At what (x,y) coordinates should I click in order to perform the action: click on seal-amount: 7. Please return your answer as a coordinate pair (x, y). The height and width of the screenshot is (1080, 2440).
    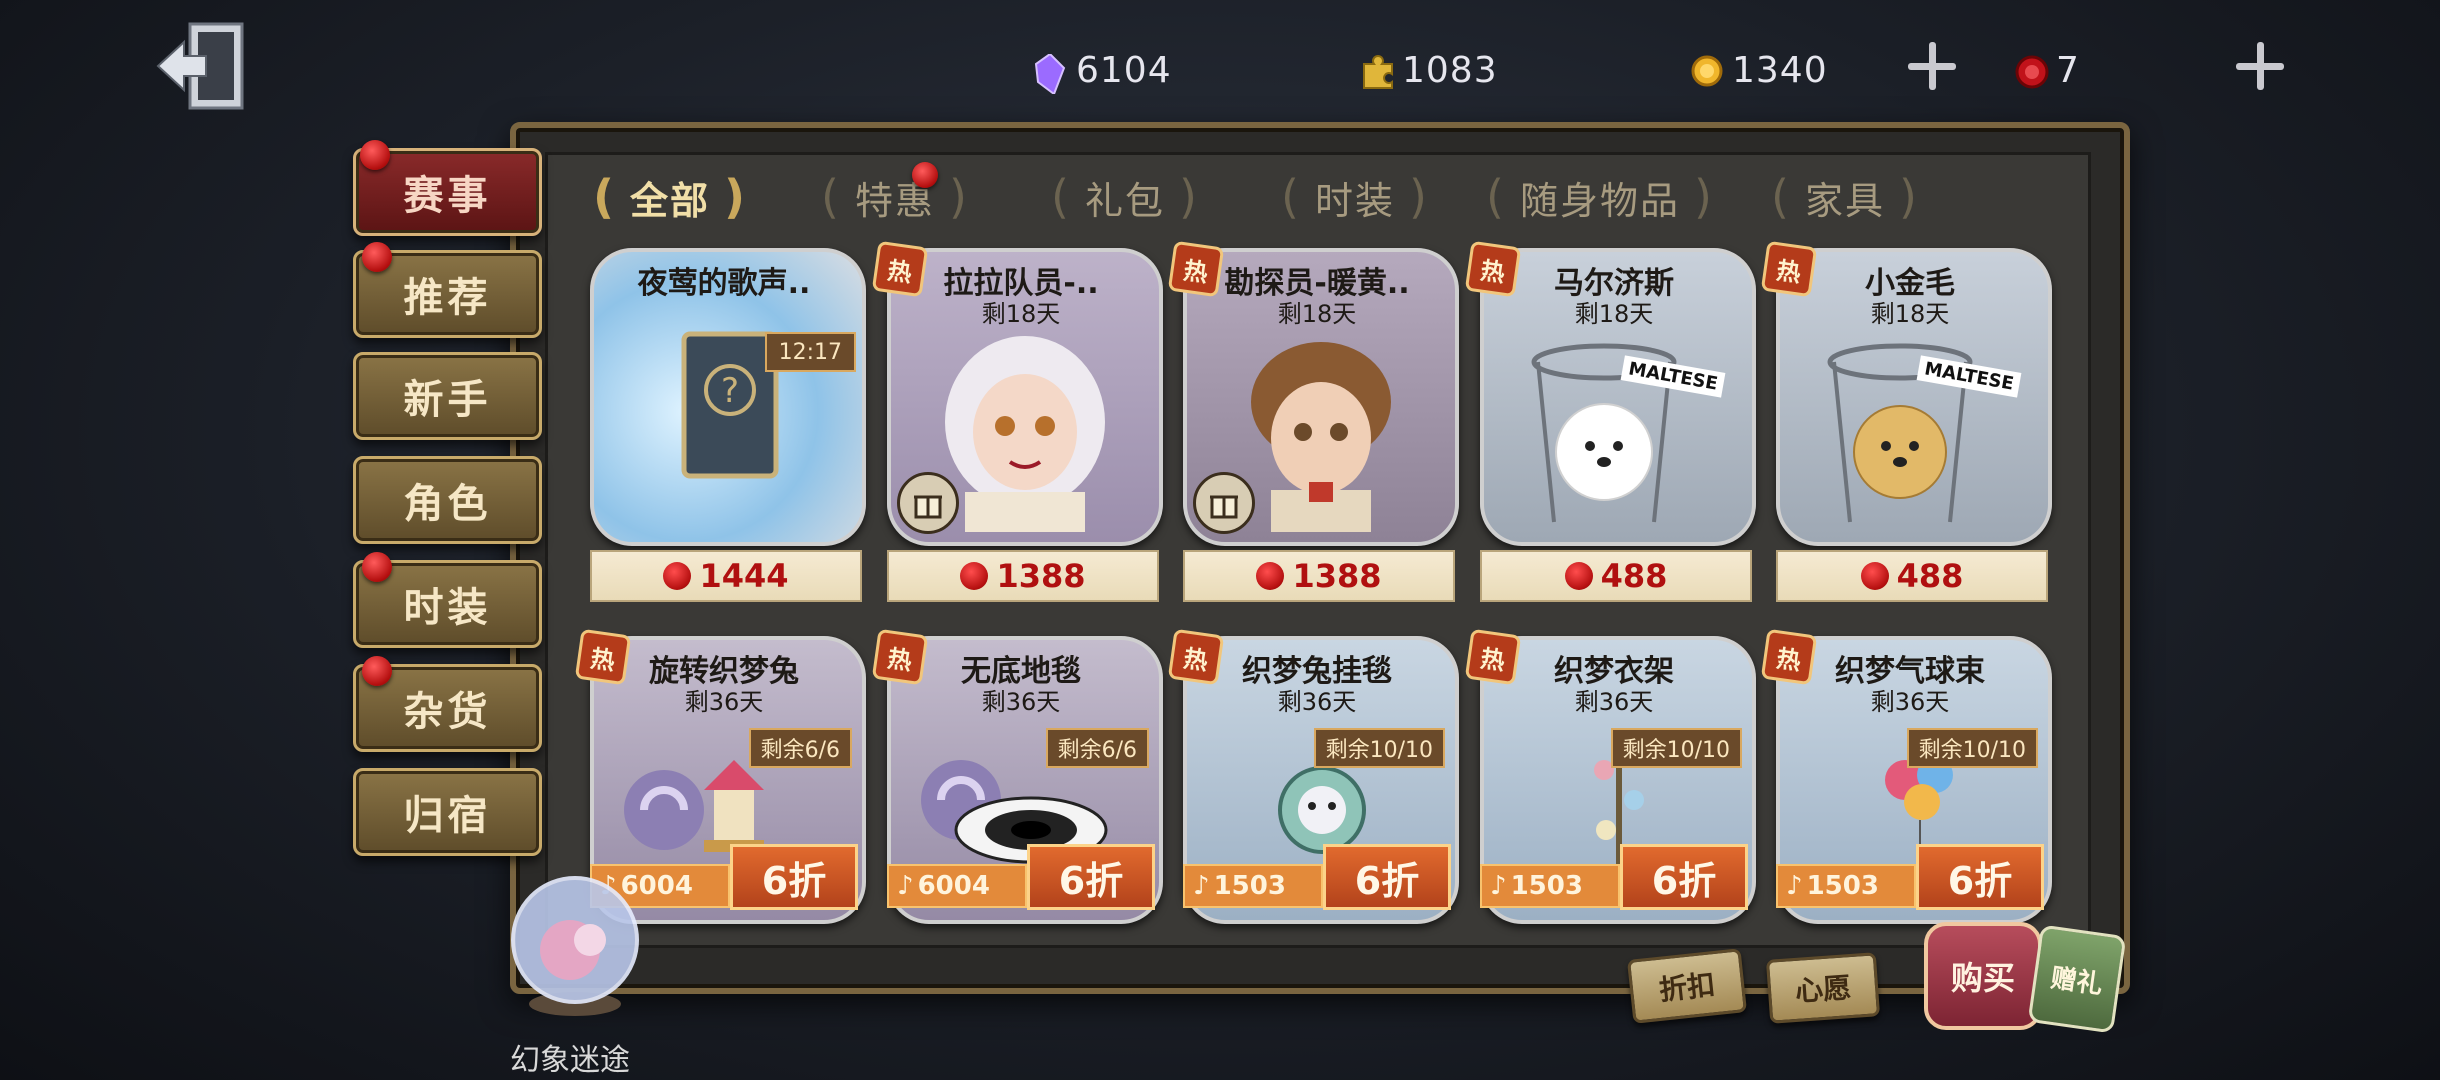
    Looking at the image, I should click on (2068, 70).